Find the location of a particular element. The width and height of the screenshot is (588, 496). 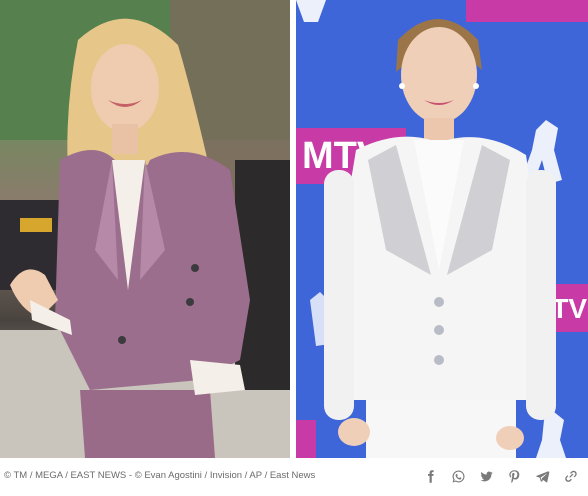

link-icon is located at coordinates (570, 476).